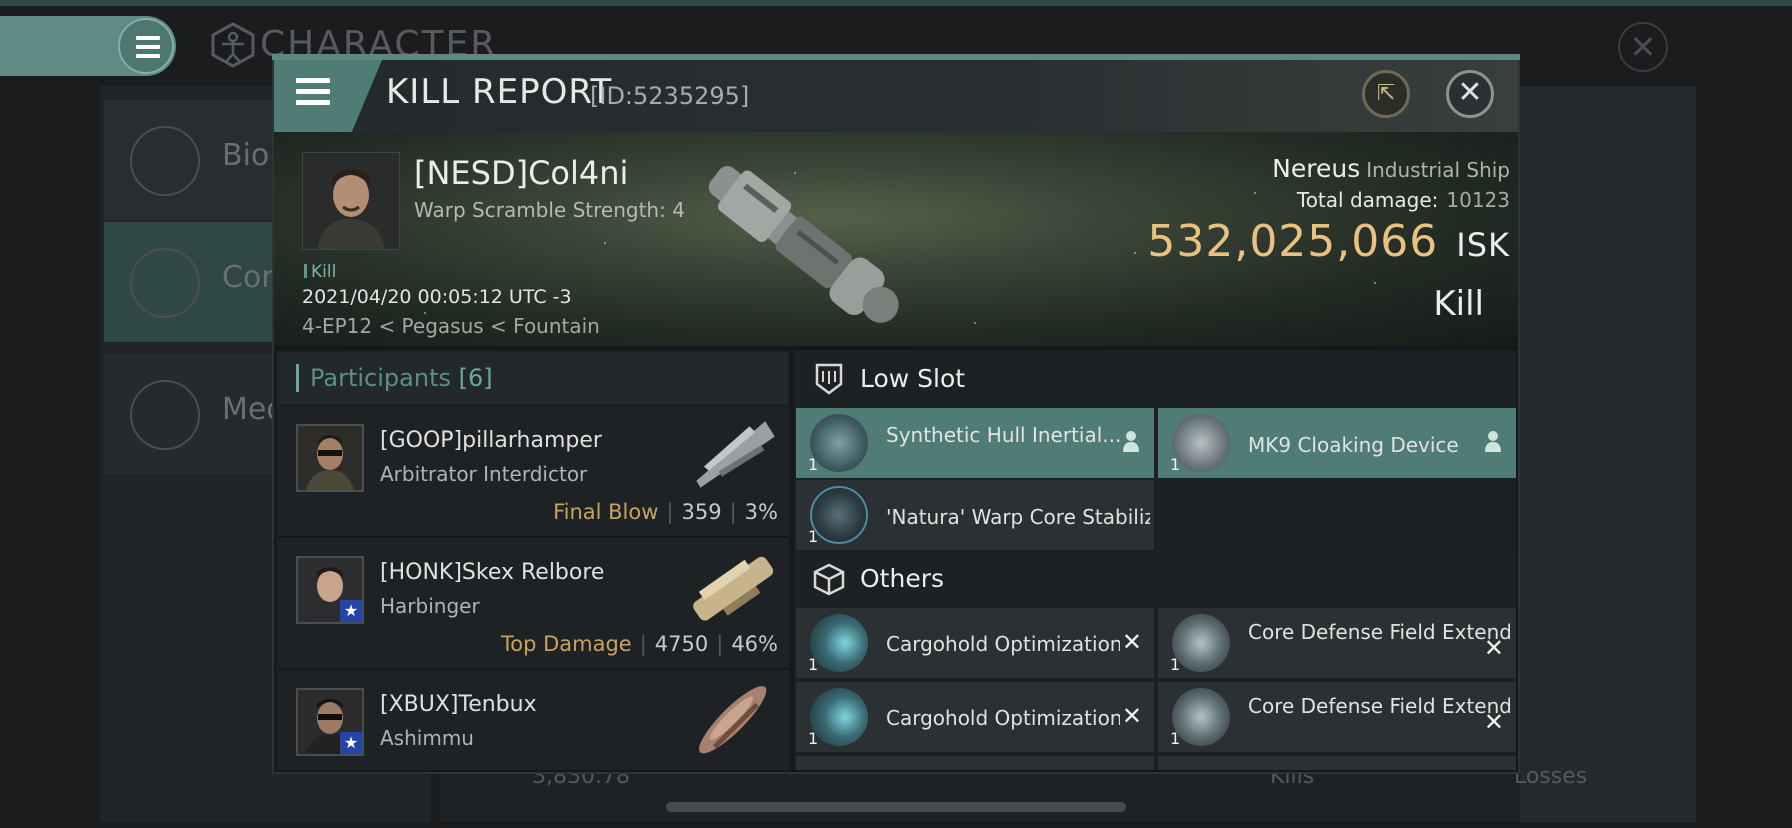 This screenshot has height=828, width=1792. Describe the element at coordinates (458, 704) in the screenshot. I see `participant-name: [XBUX]Tenbux` at that location.